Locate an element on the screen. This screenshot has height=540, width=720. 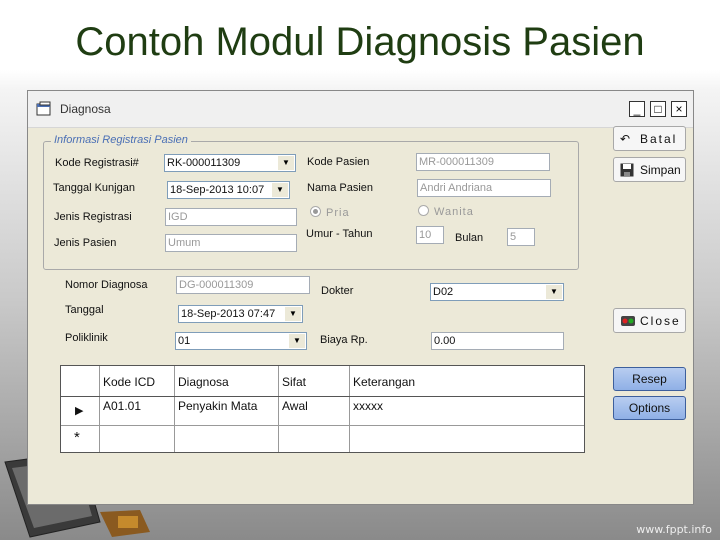
poliklinik-combo: 01 ▼ is located at coordinates (241, 341).